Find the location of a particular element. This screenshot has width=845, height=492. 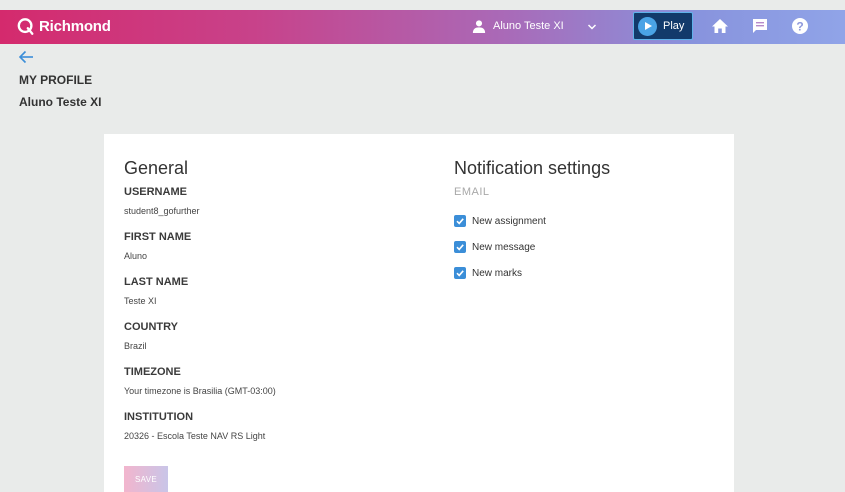

new-assignment-label: New assignment is located at coordinates (509, 221).